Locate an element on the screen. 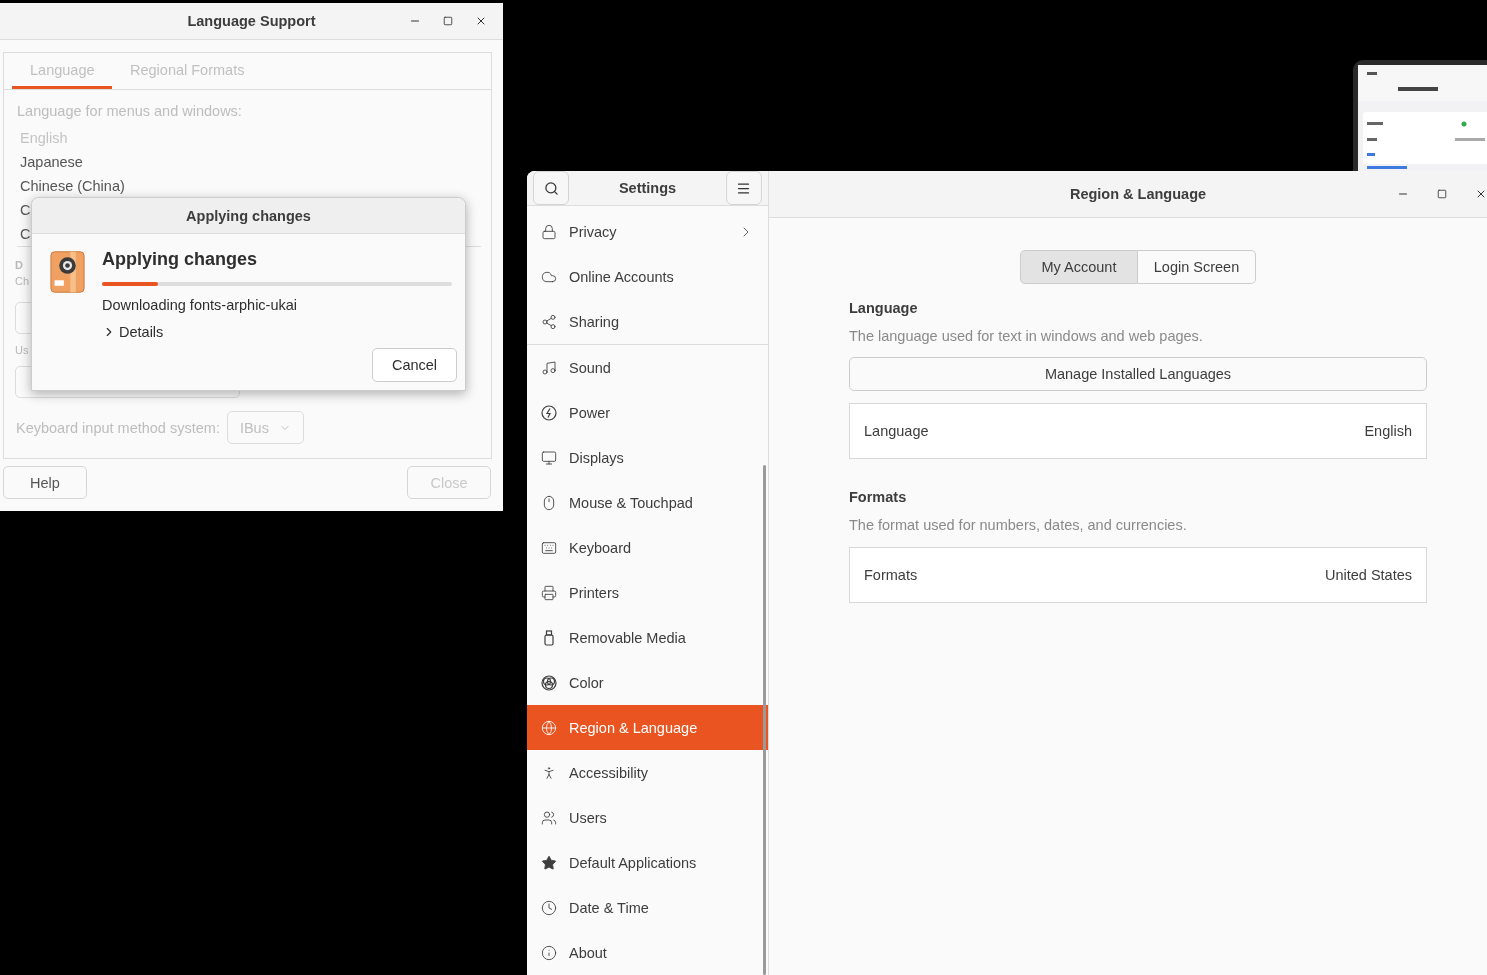  status-text: Downloading fonts-arphic-ukai is located at coordinates (200, 305).